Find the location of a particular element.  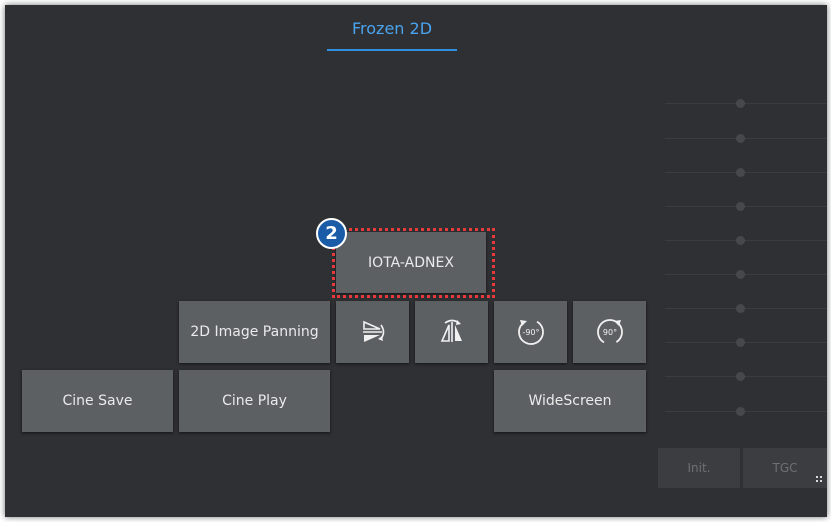

image-panning-label: 2D Image Panning is located at coordinates (254, 332).